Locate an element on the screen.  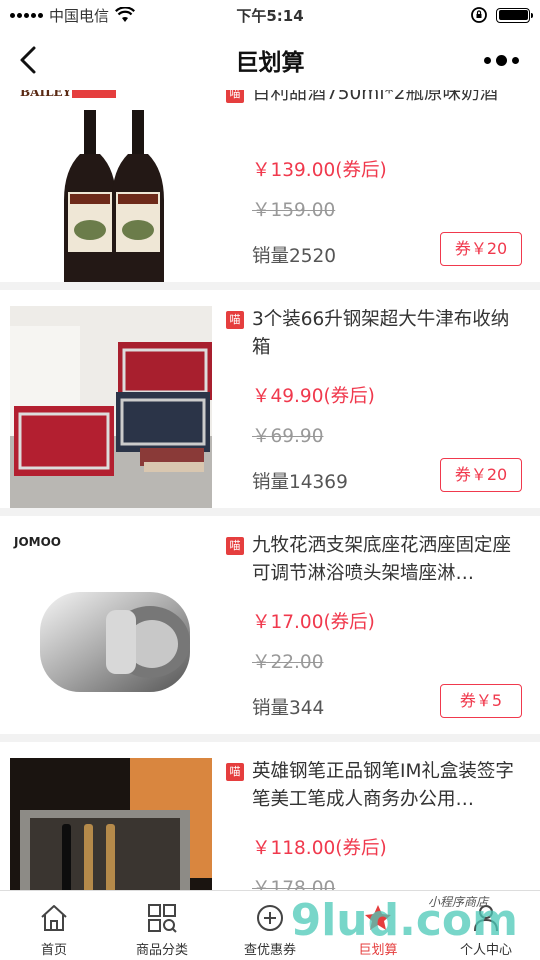
liquor-bottles-image: BAILEYS is located at coordinates (111, 186).